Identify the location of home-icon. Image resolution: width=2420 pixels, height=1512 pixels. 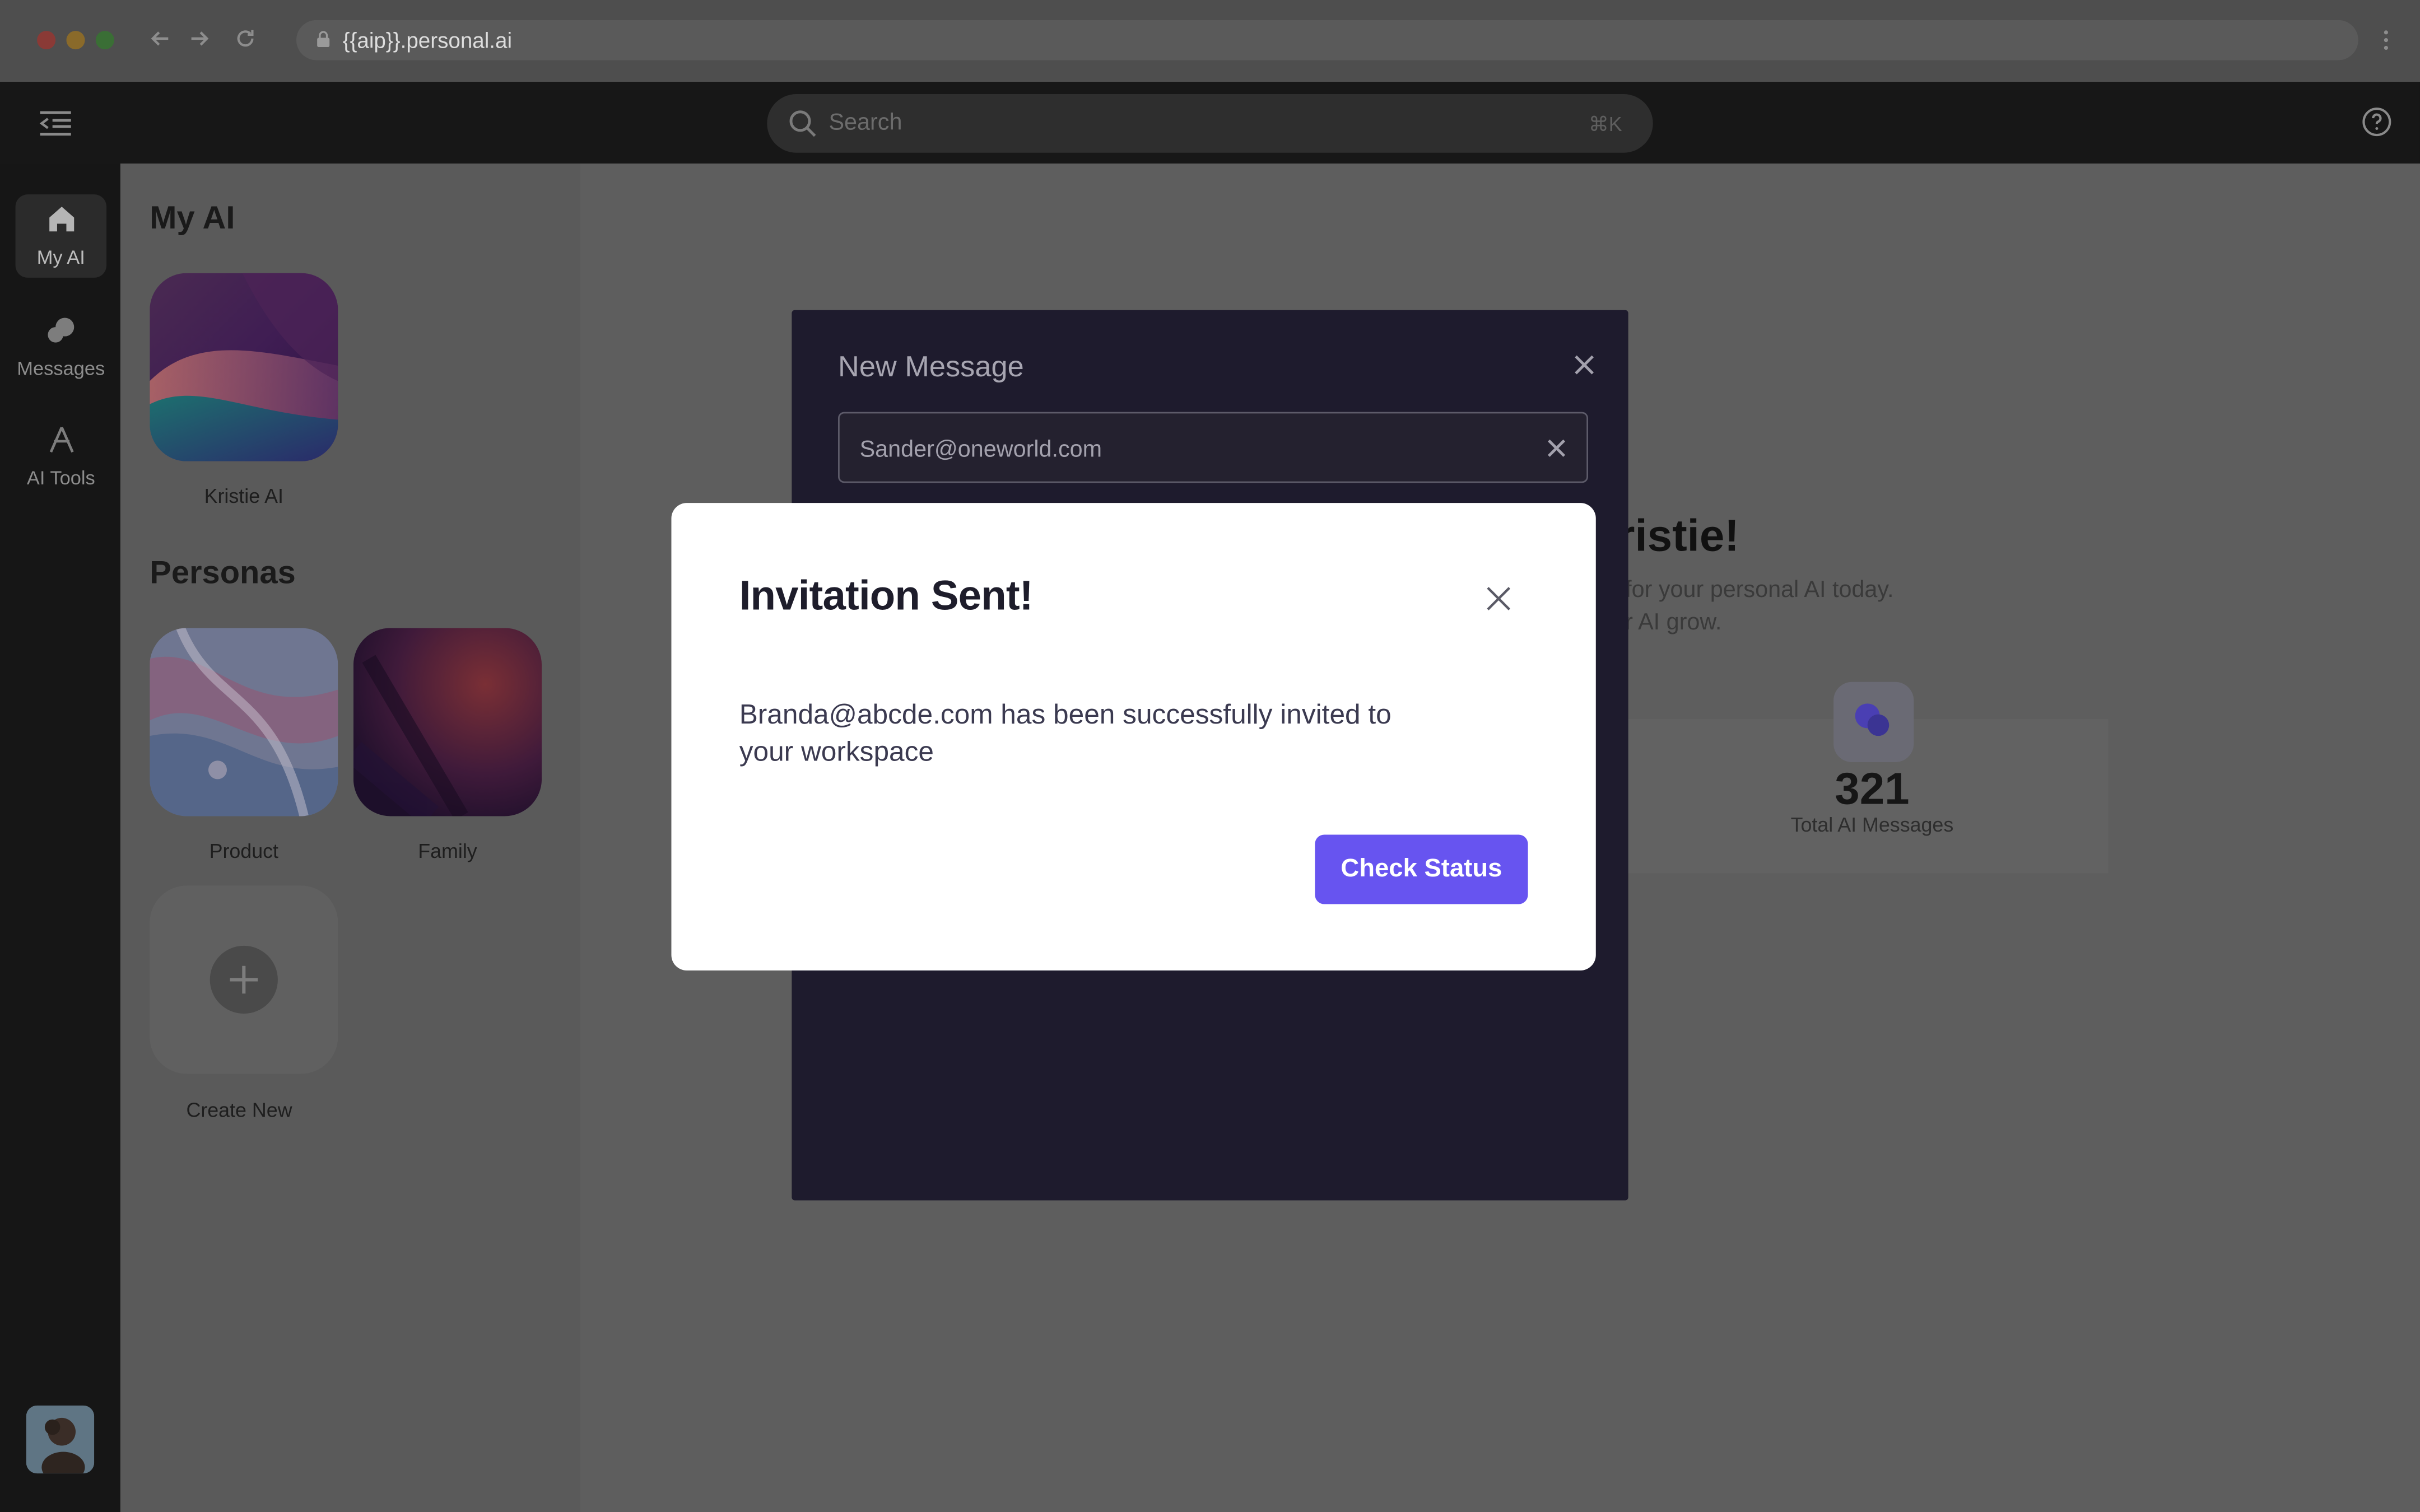
(62, 220).